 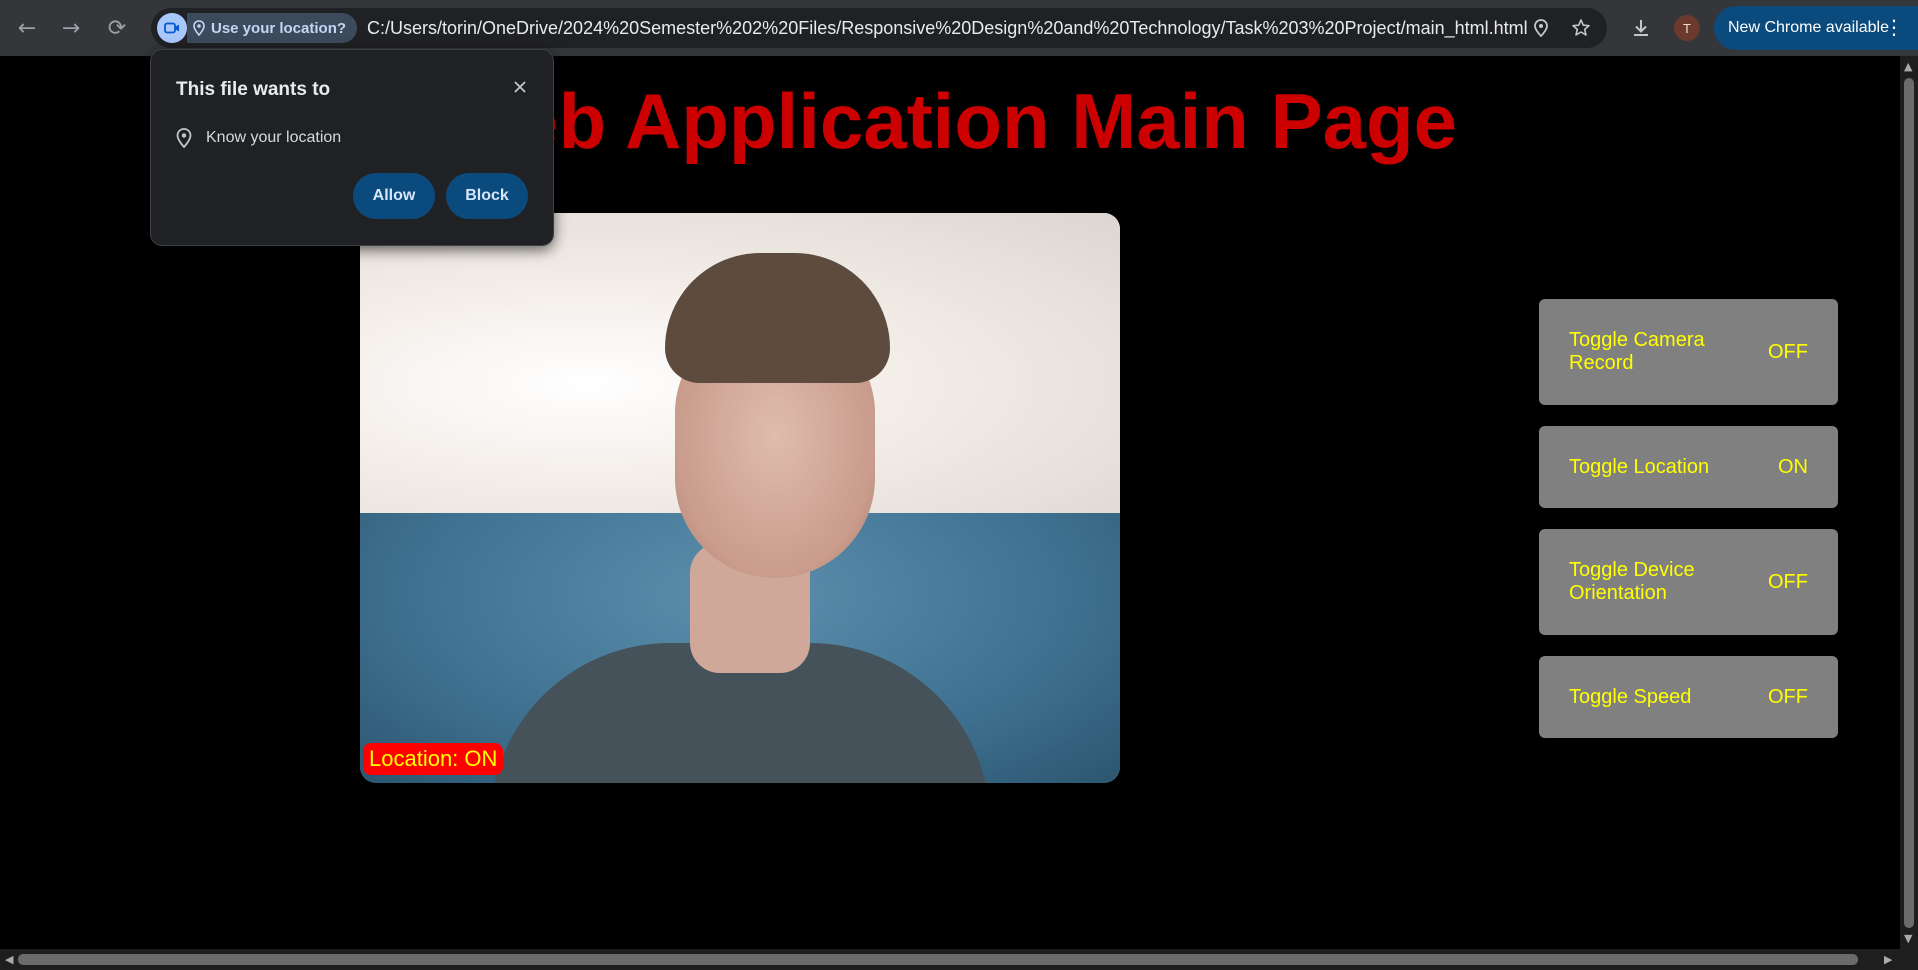 I want to click on camera-indicator-button, so click(x=172, y=28).